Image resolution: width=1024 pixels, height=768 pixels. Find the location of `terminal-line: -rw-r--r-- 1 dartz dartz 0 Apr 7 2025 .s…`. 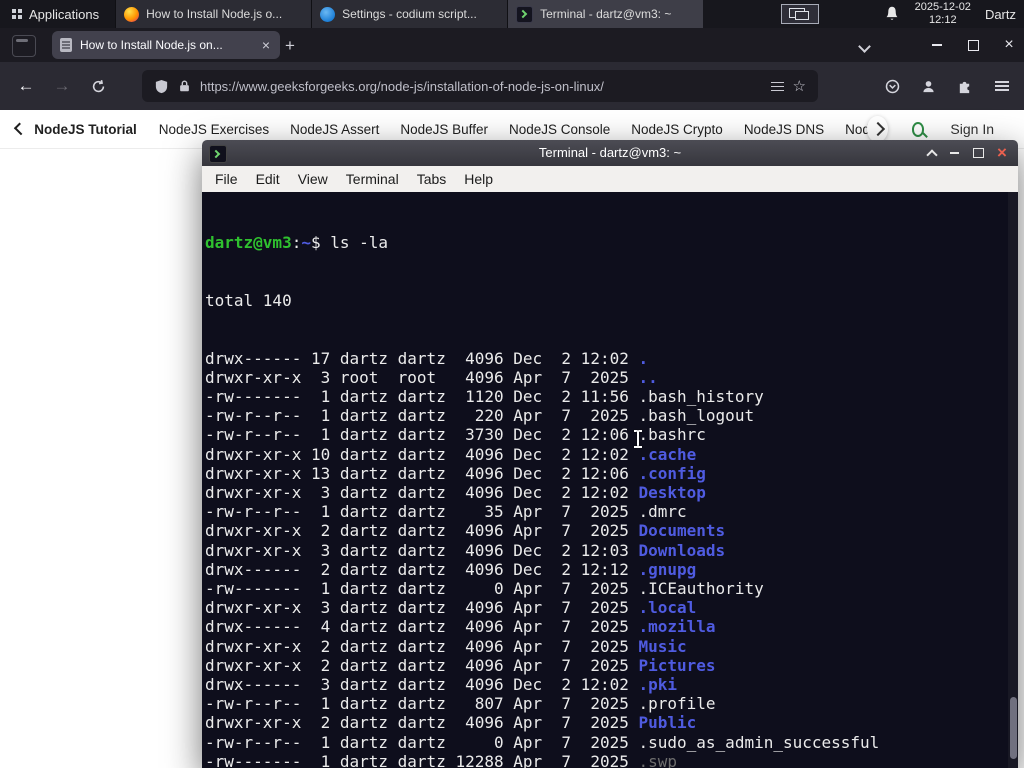

terminal-line: -rw-r--r-- 1 dartz dartz 0 Apr 7 2025 .s… is located at coordinates (542, 742).